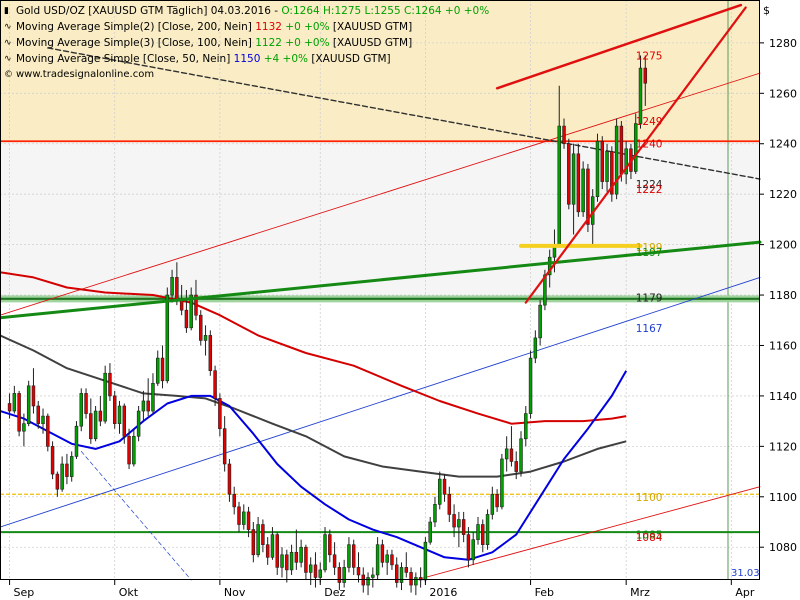 The width and height of the screenshot is (800, 600). What do you see at coordinates (446, 11) in the screenshot?
I see `close-value: C:1264 +0 +0%` at bounding box center [446, 11].